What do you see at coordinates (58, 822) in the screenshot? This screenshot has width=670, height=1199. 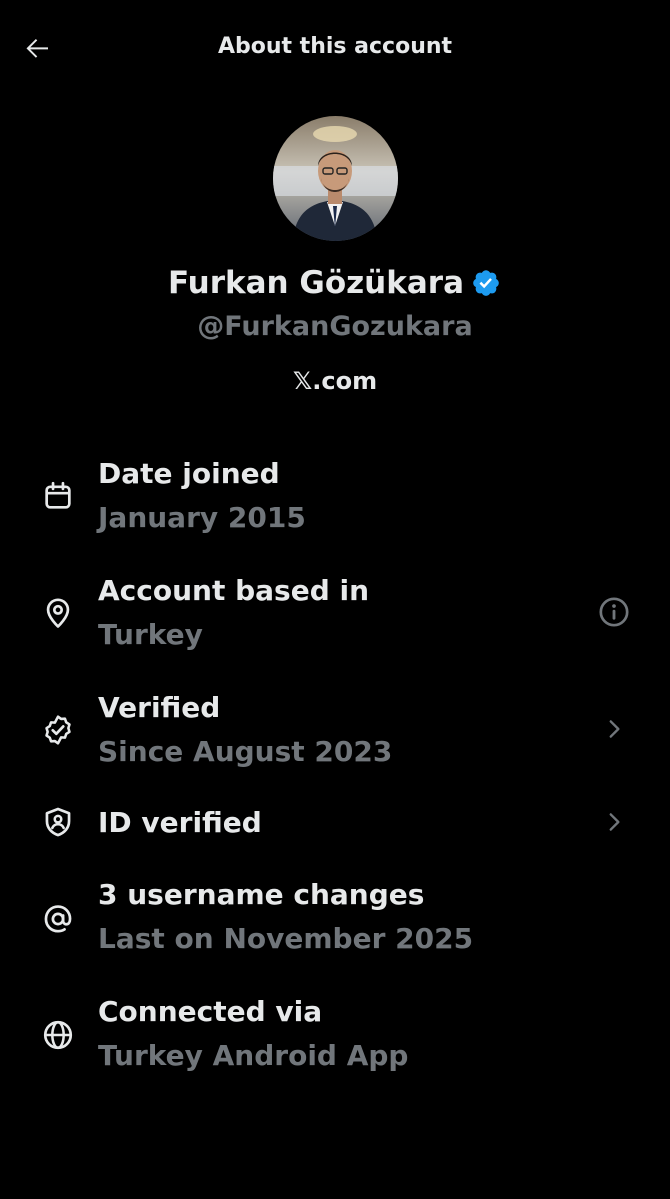 I see `id-shield-icon` at bounding box center [58, 822].